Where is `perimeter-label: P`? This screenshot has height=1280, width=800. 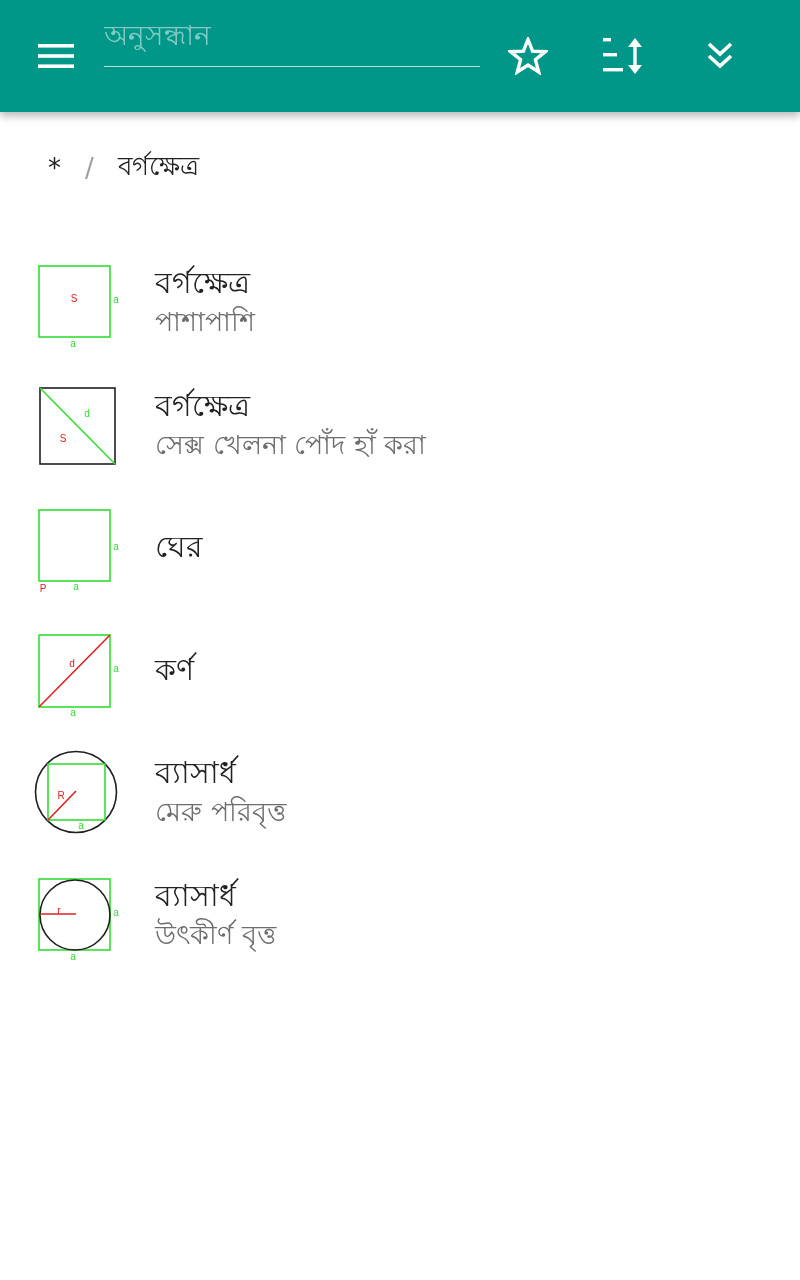 perimeter-label: P is located at coordinates (43, 588).